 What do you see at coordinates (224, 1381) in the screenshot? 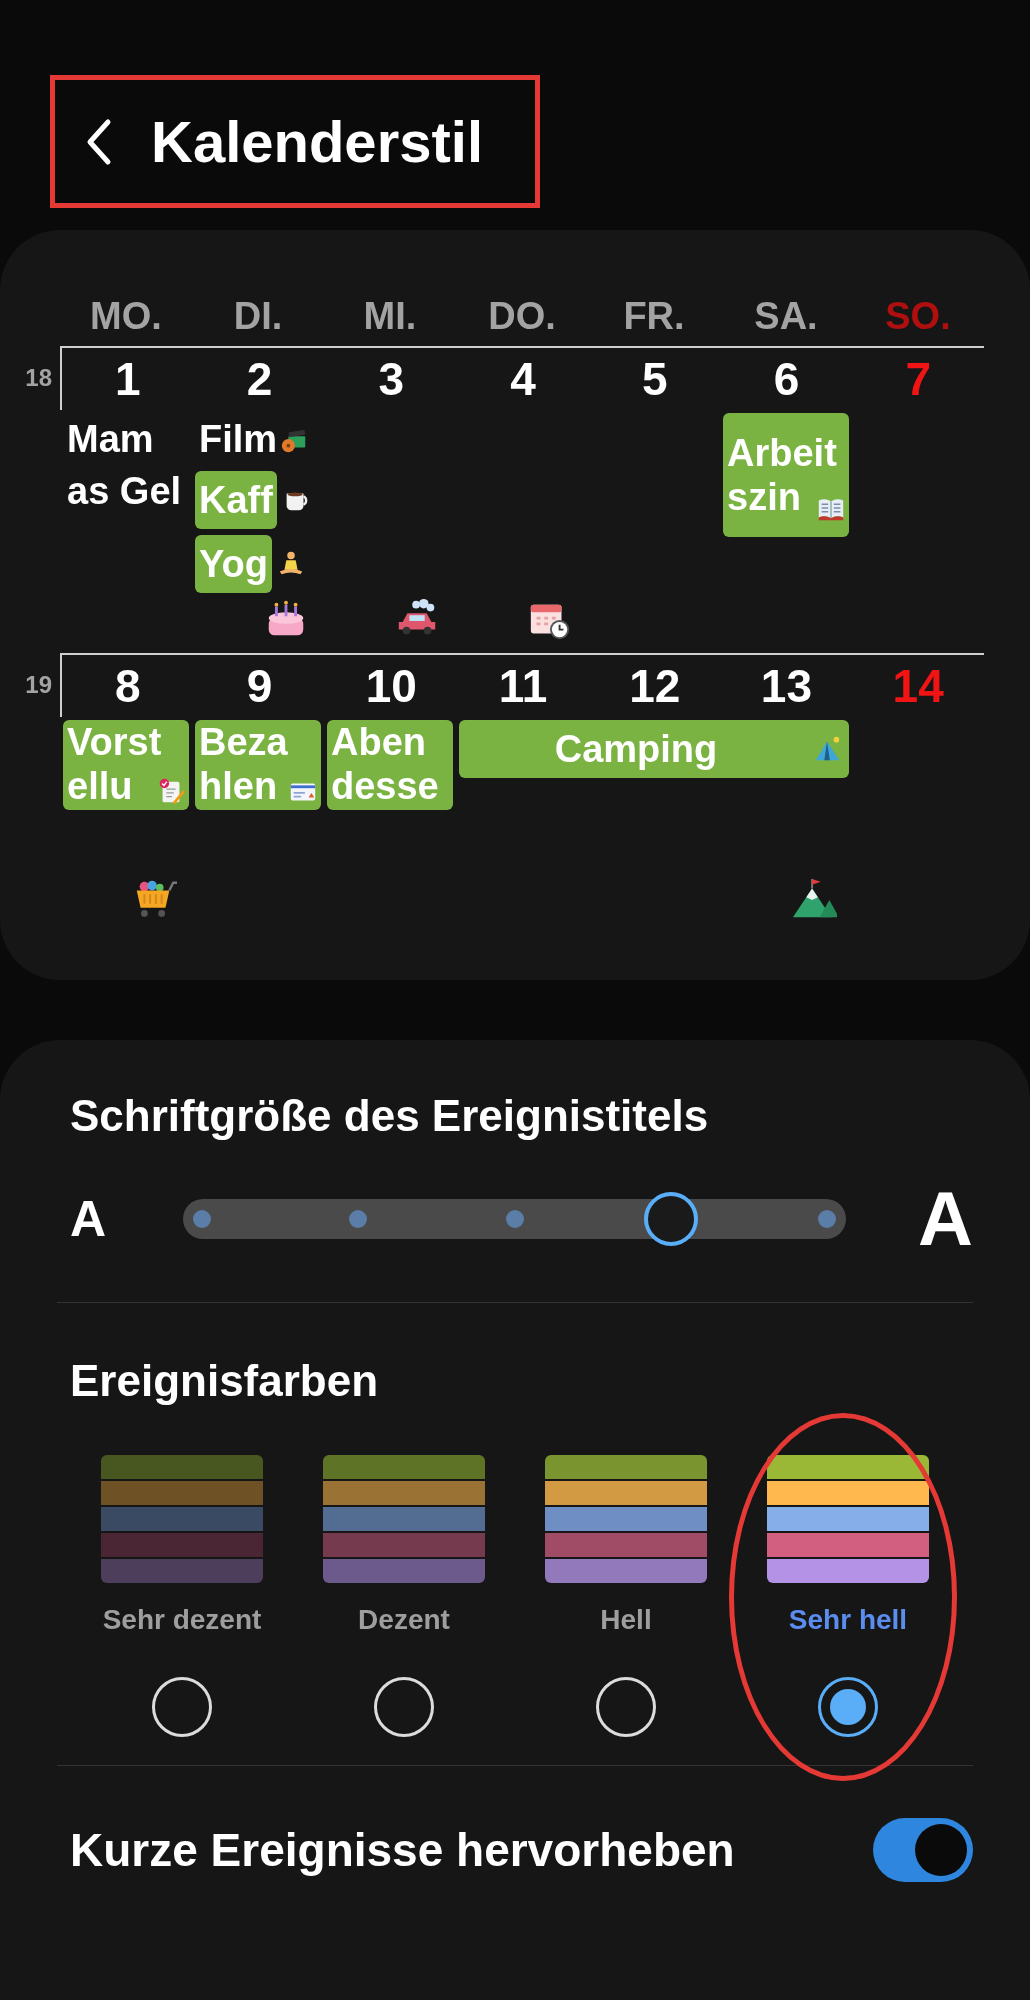
I see `section-title: Ereignisfarben` at bounding box center [224, 1381].